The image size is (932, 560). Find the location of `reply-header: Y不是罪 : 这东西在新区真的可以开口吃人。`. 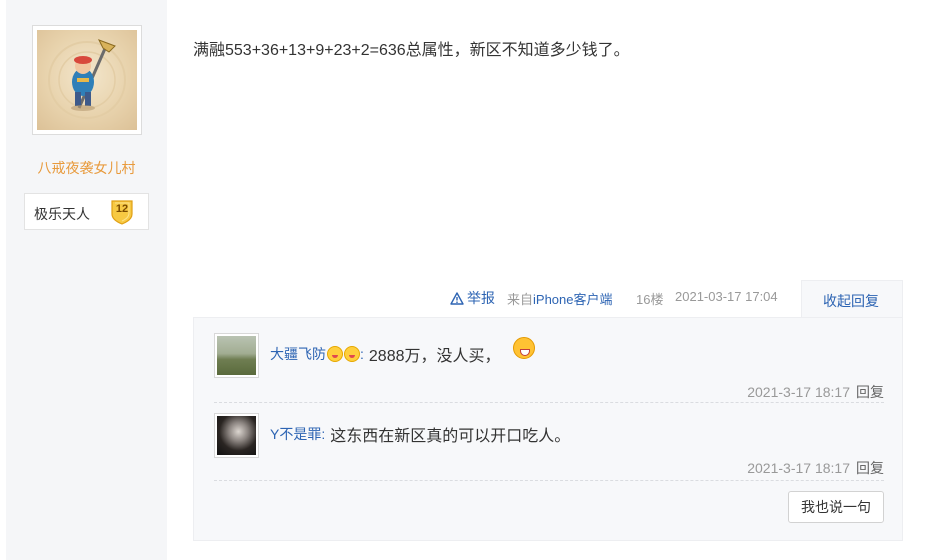

reply-header: Y不是罪 : 这东西在新区真的可以开口吃人。 is located at coordinates (420, 434).